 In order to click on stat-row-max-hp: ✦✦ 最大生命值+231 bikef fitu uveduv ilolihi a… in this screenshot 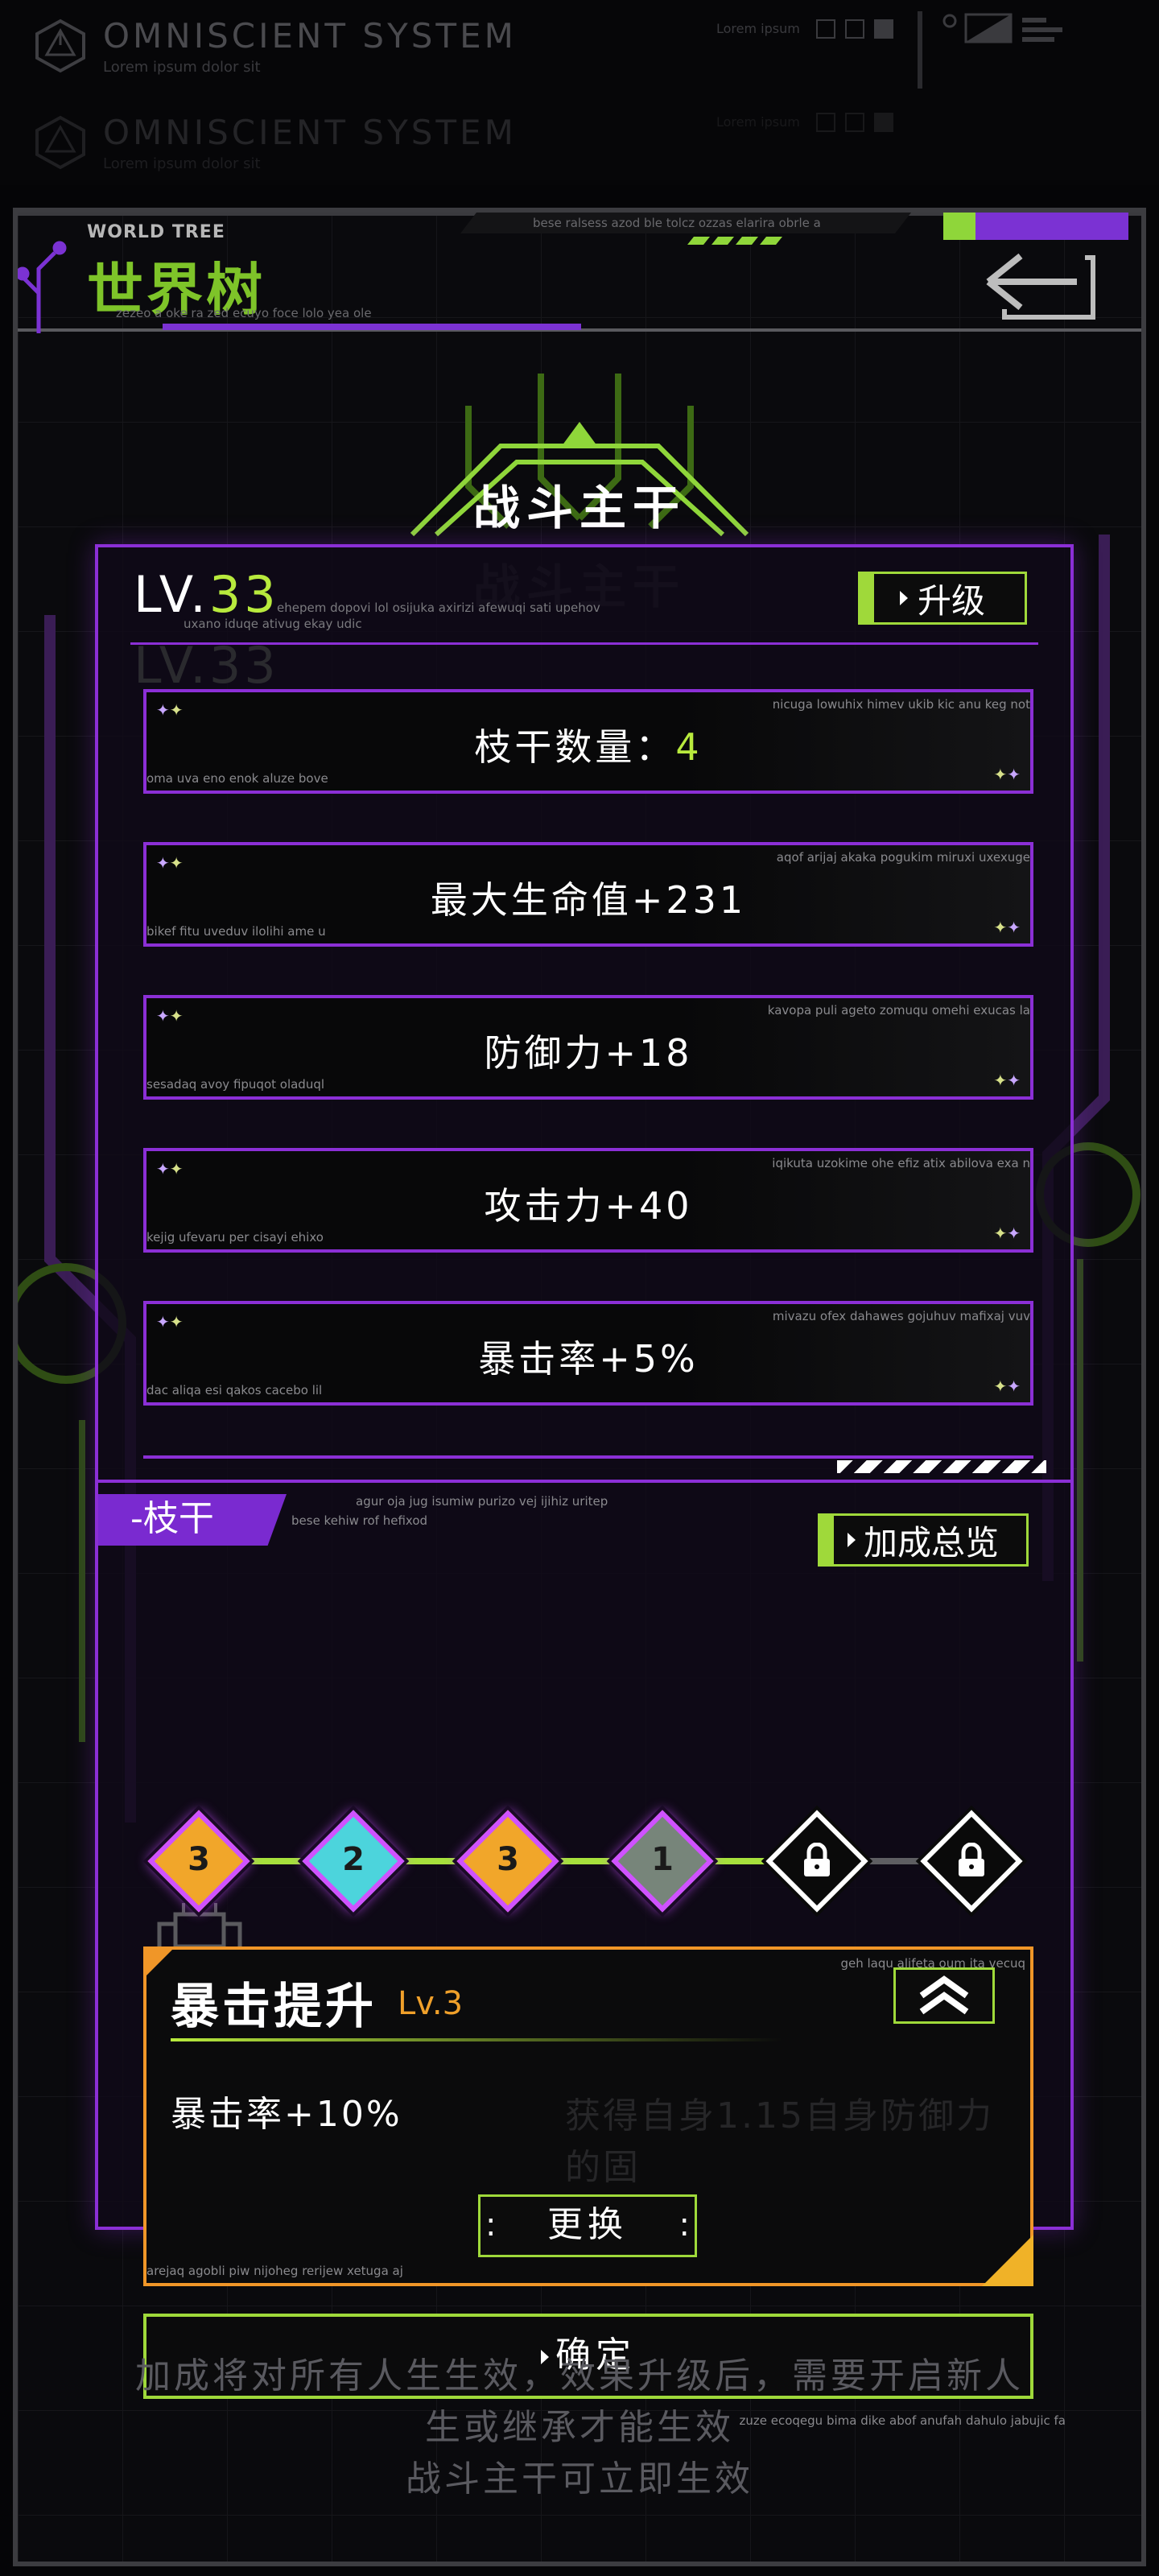, I will do `click(588, 894)`.